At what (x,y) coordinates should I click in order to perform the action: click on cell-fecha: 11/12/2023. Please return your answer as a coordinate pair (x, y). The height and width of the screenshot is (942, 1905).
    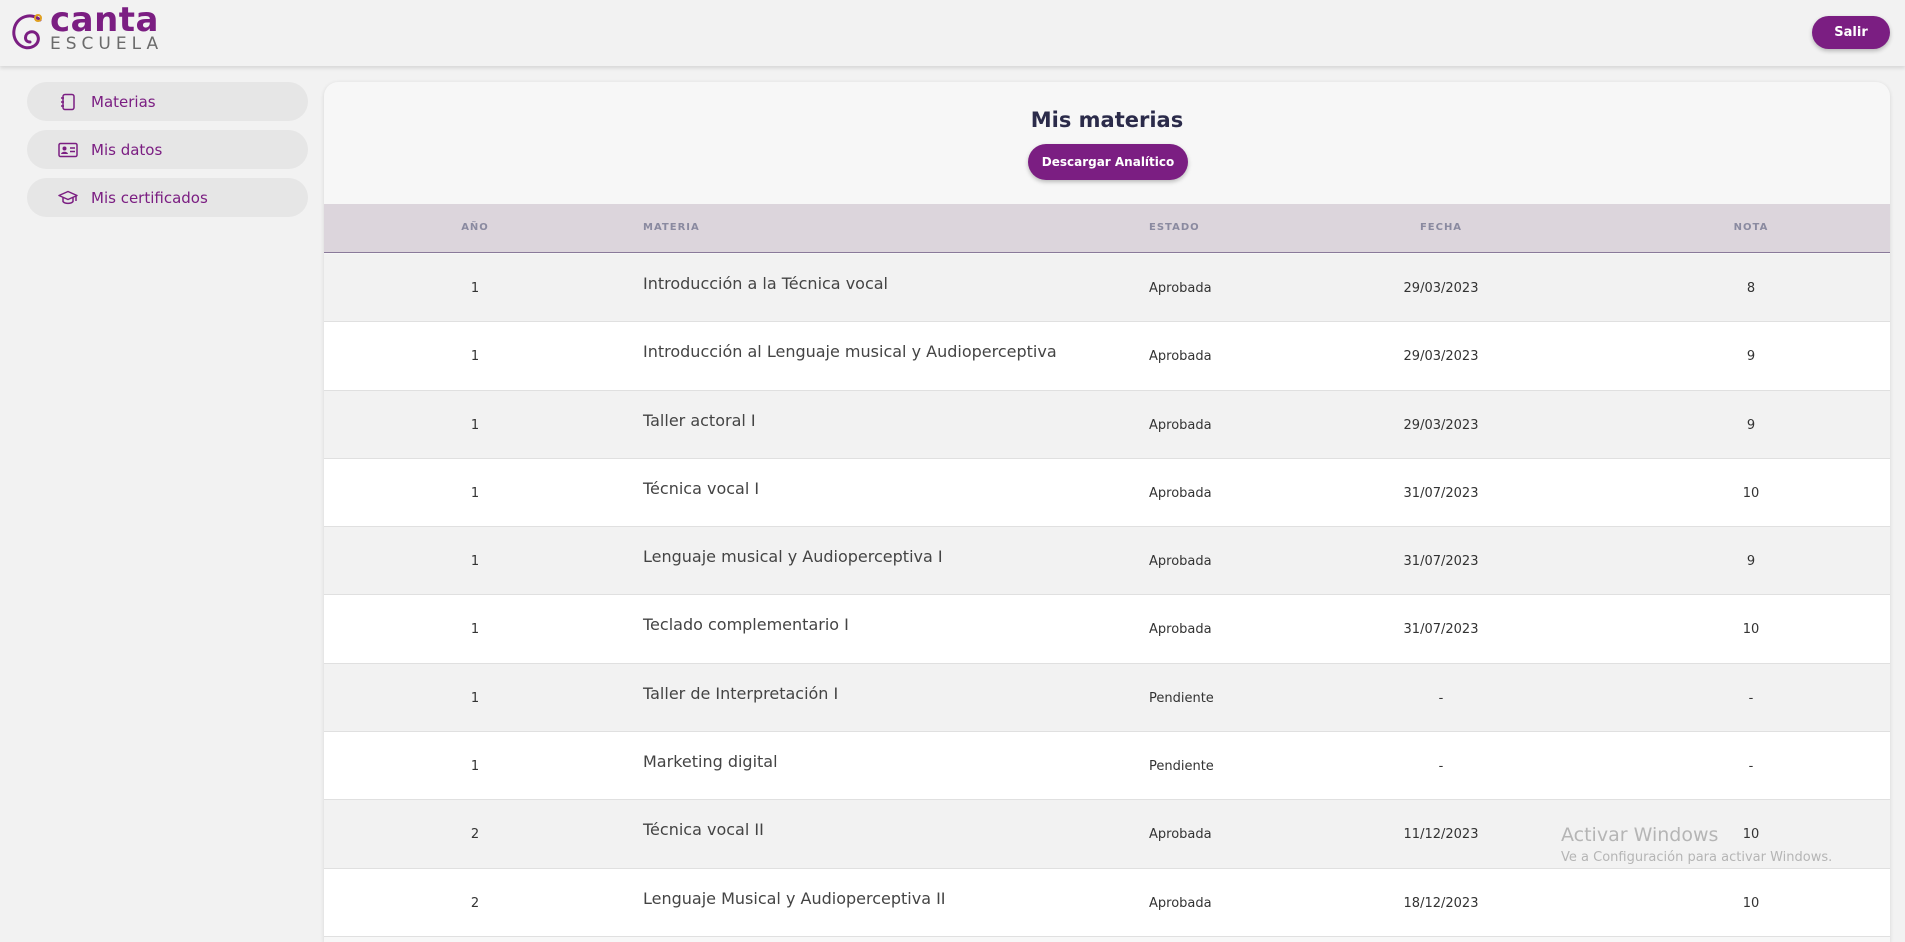
    Looking at the image, I should click on (1441, 835).